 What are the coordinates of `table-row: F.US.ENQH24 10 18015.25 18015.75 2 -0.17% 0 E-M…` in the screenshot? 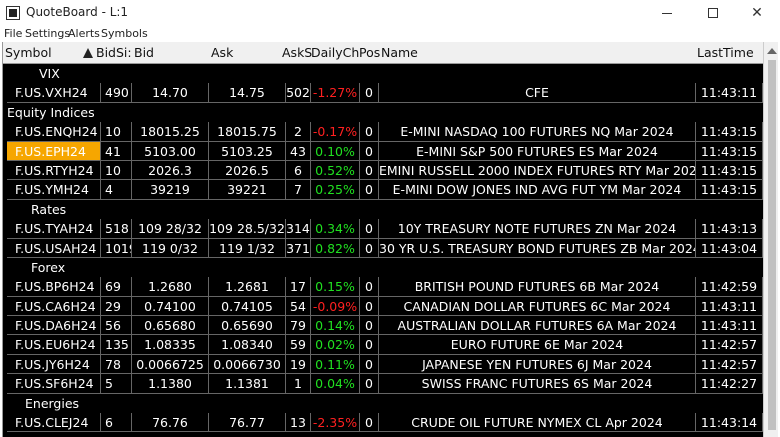 It's located at (383, 132).